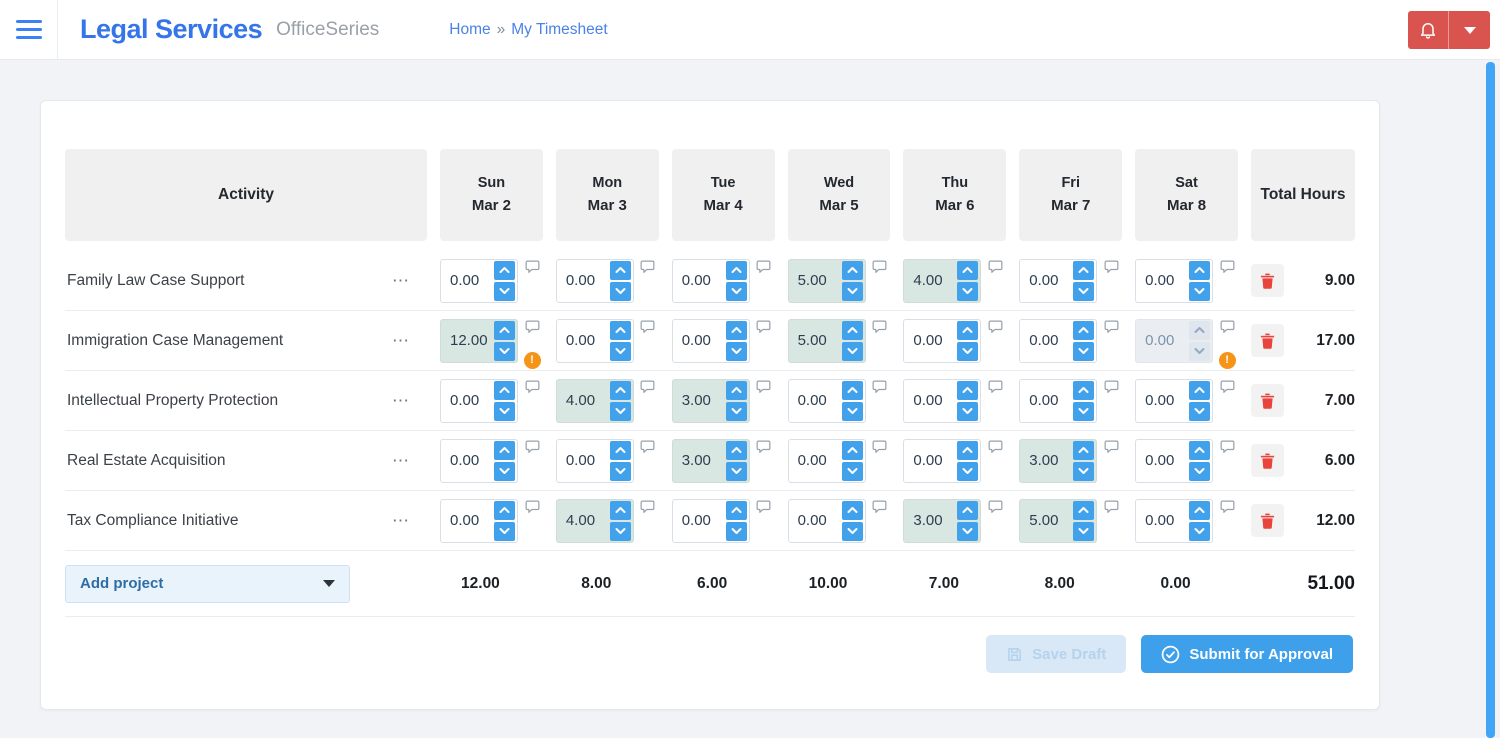 This screenshot has height=738, width=1500. Describe the element at coordinates (29, 30) in the screenshot. I see `menu-toggle-button` at that location.